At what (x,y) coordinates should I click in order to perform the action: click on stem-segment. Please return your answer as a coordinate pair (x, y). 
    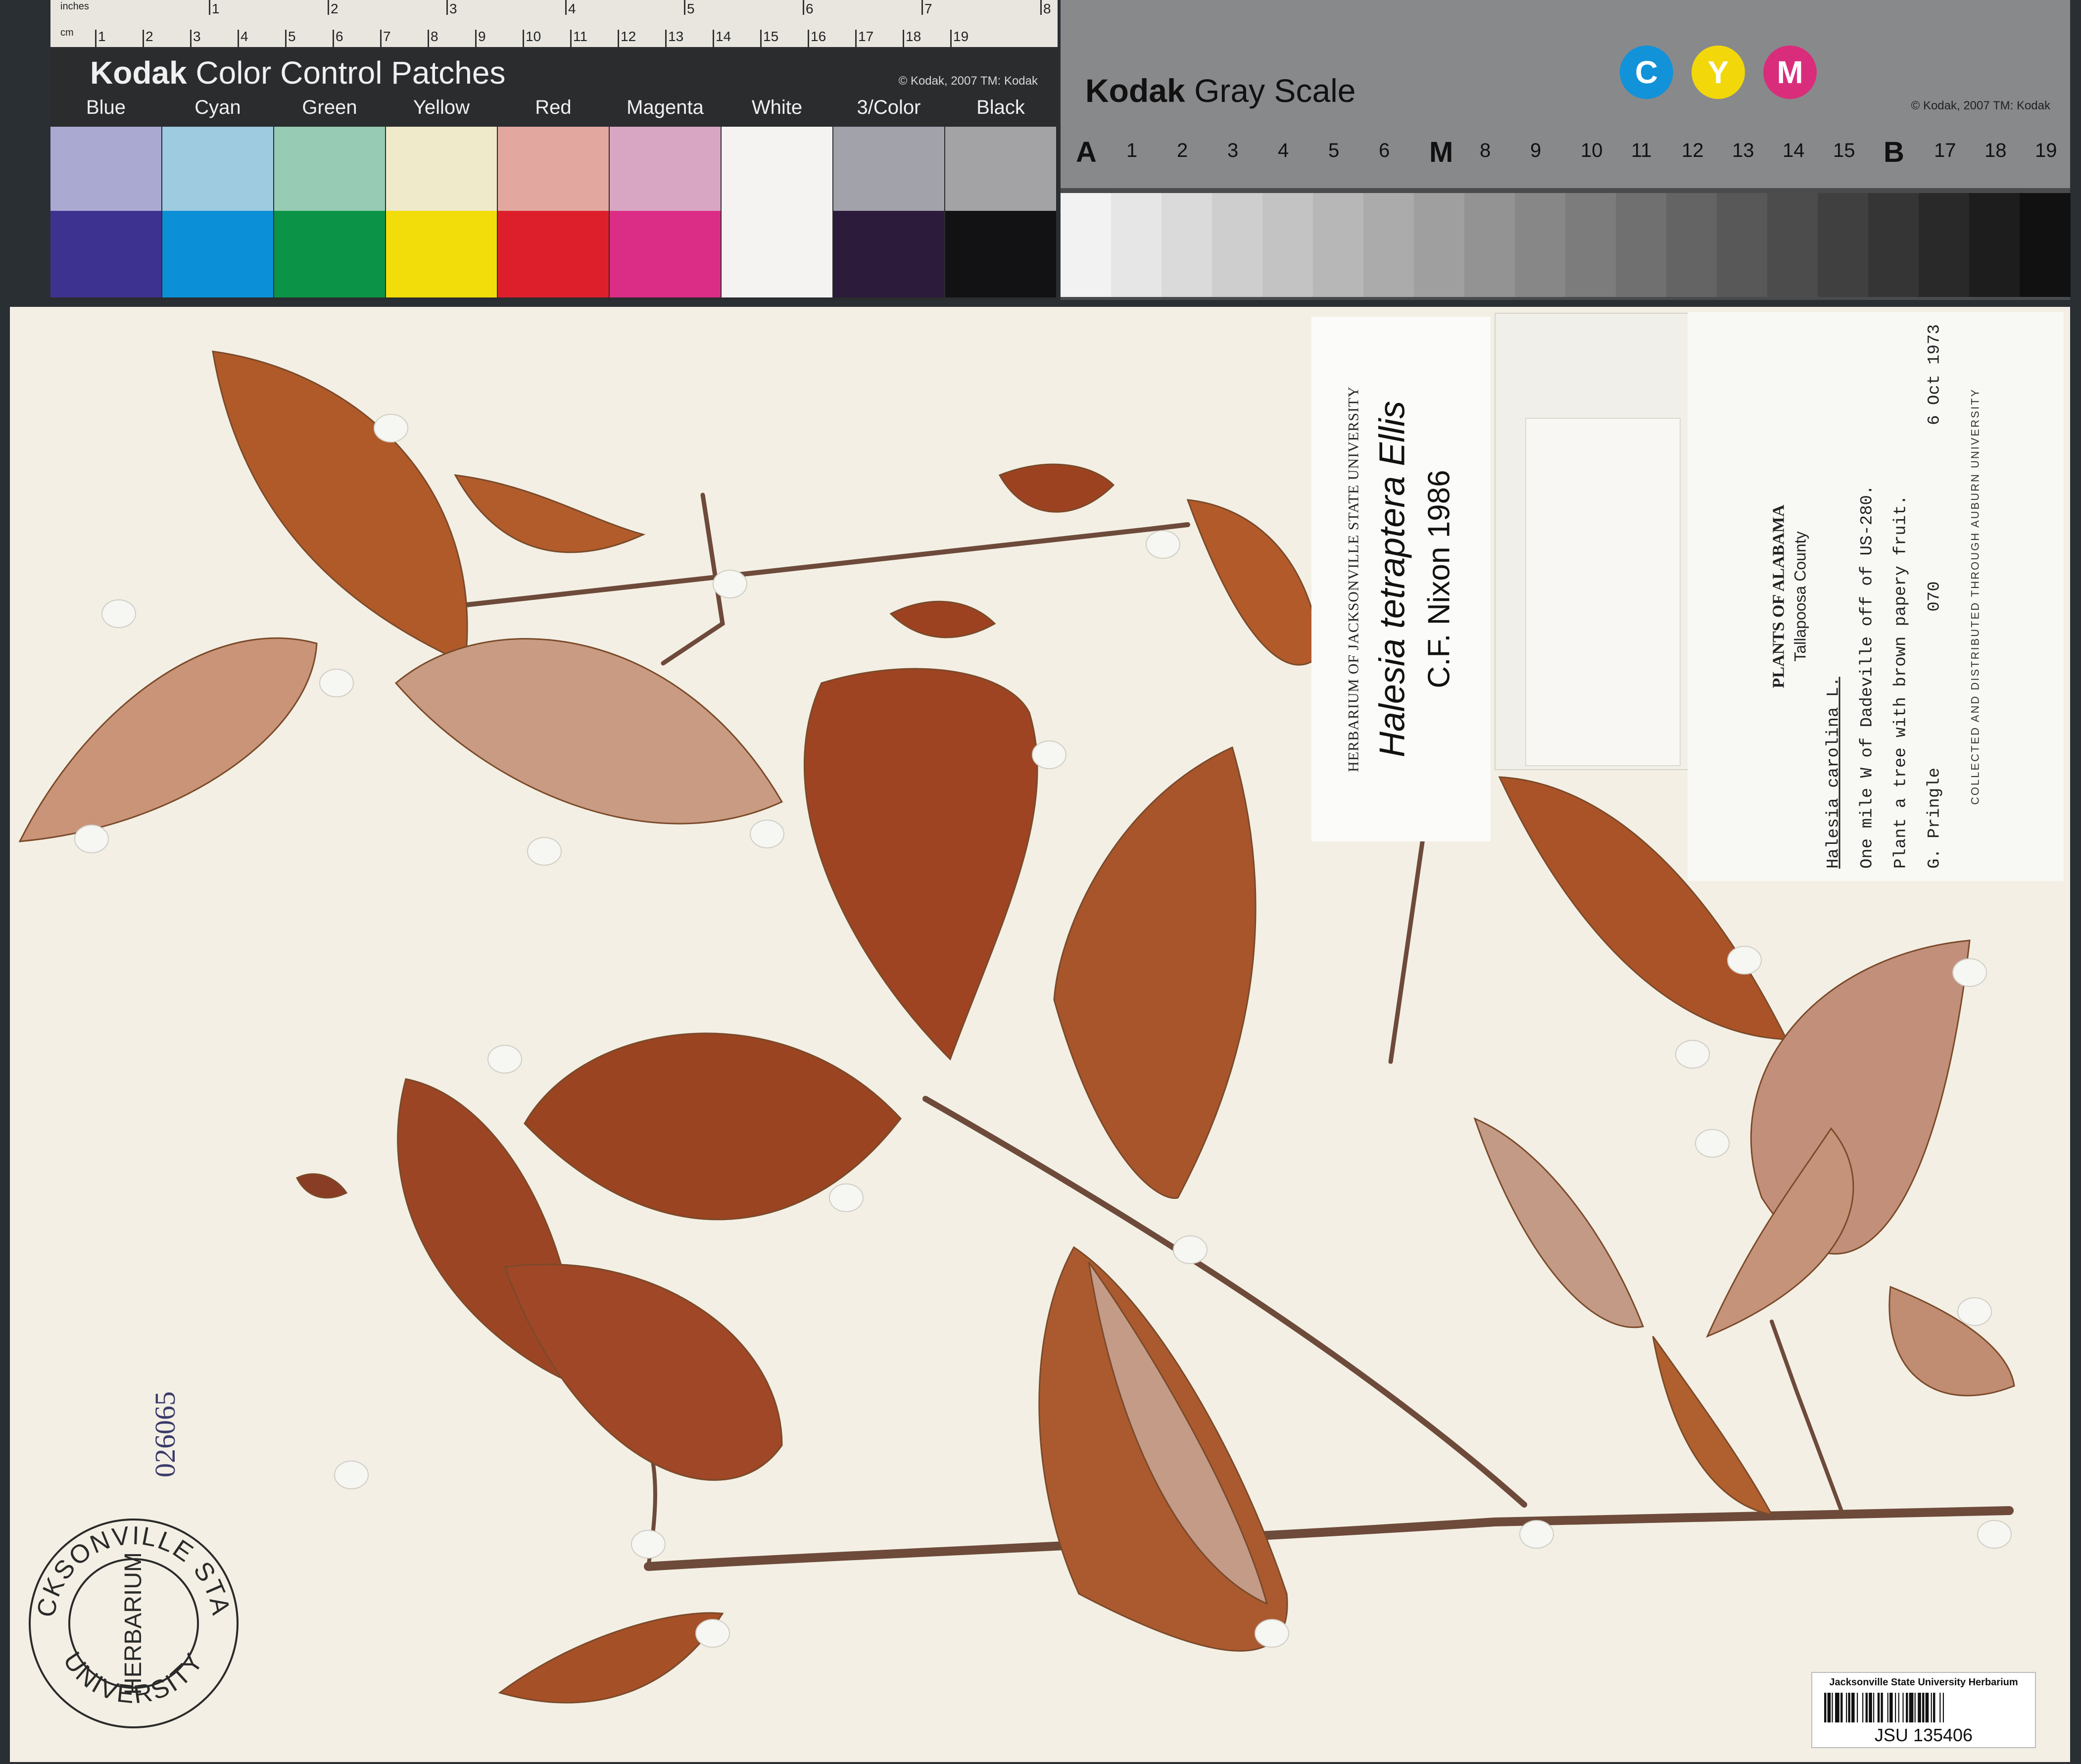
    Looking at the image, I should click on (1406, 950).